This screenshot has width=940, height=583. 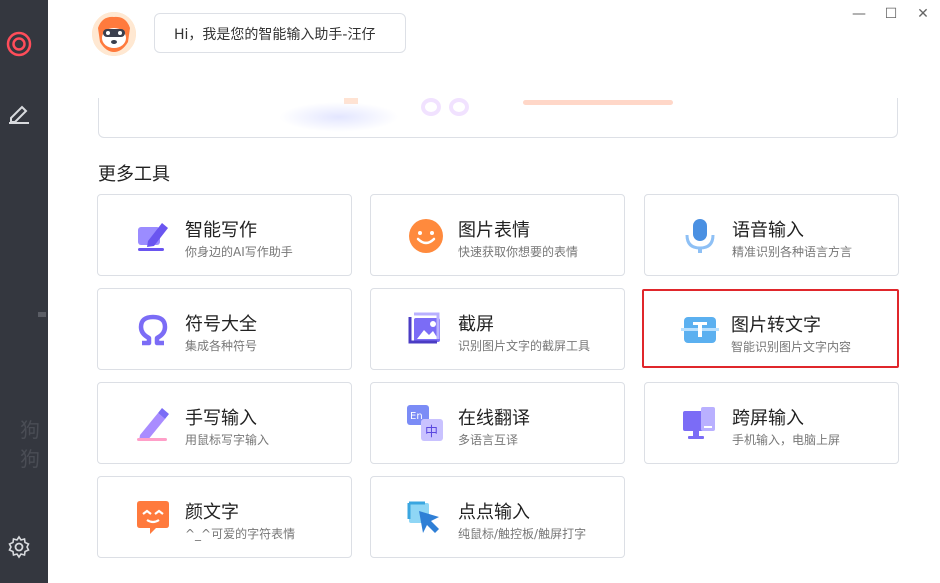 What do you see at coordinates (221, 230) in the screenshot?
I see `tool-title: 智能写作` at bounding box center [221, 230].